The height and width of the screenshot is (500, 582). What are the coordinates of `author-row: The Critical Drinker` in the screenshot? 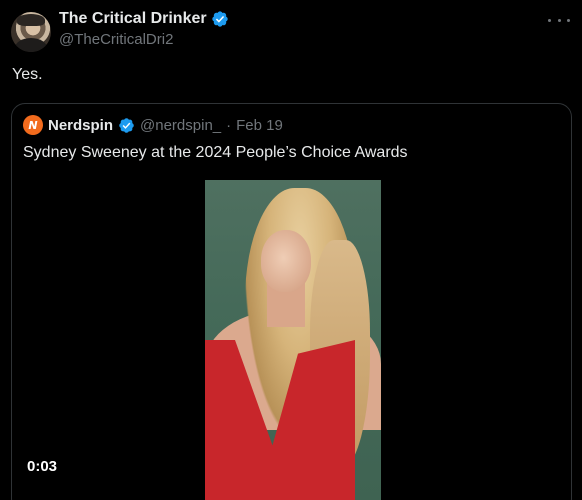 It's located at (144, 19).